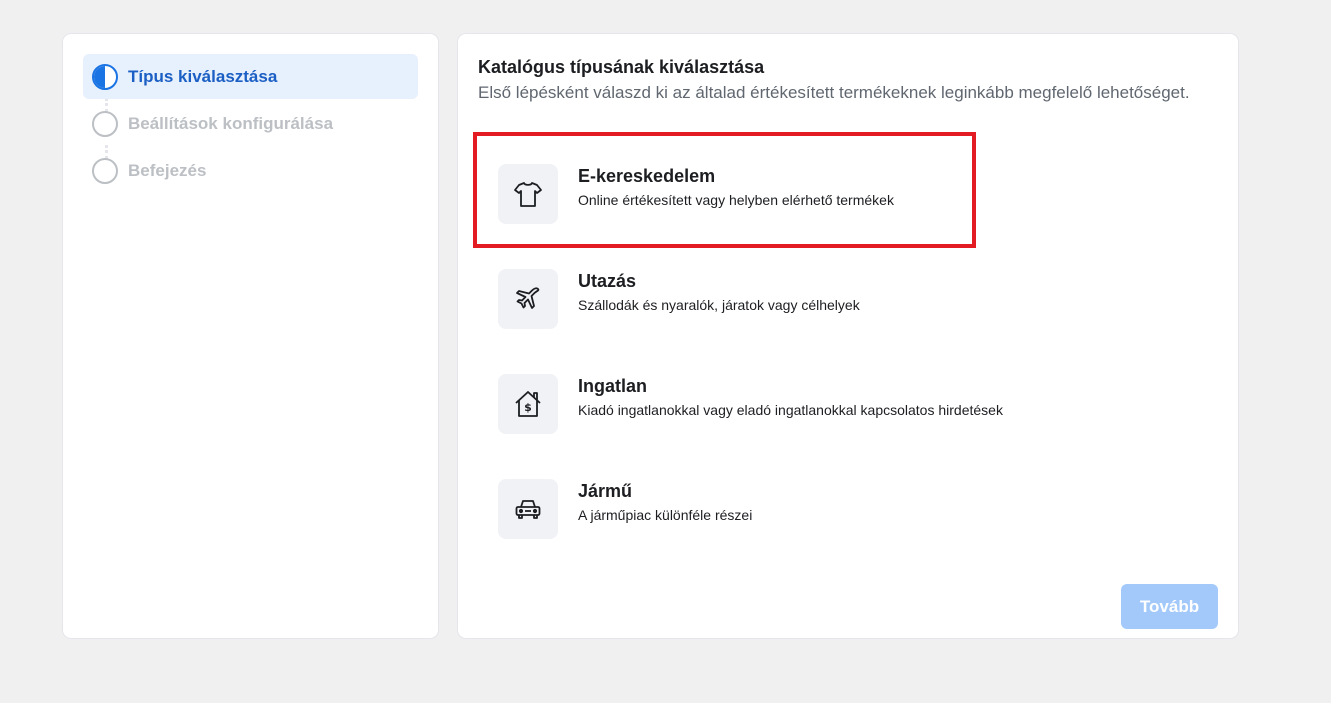  Describe the element at coordinates (605, 491) in the screenshot. I see `option-title: Jármű` at that location.